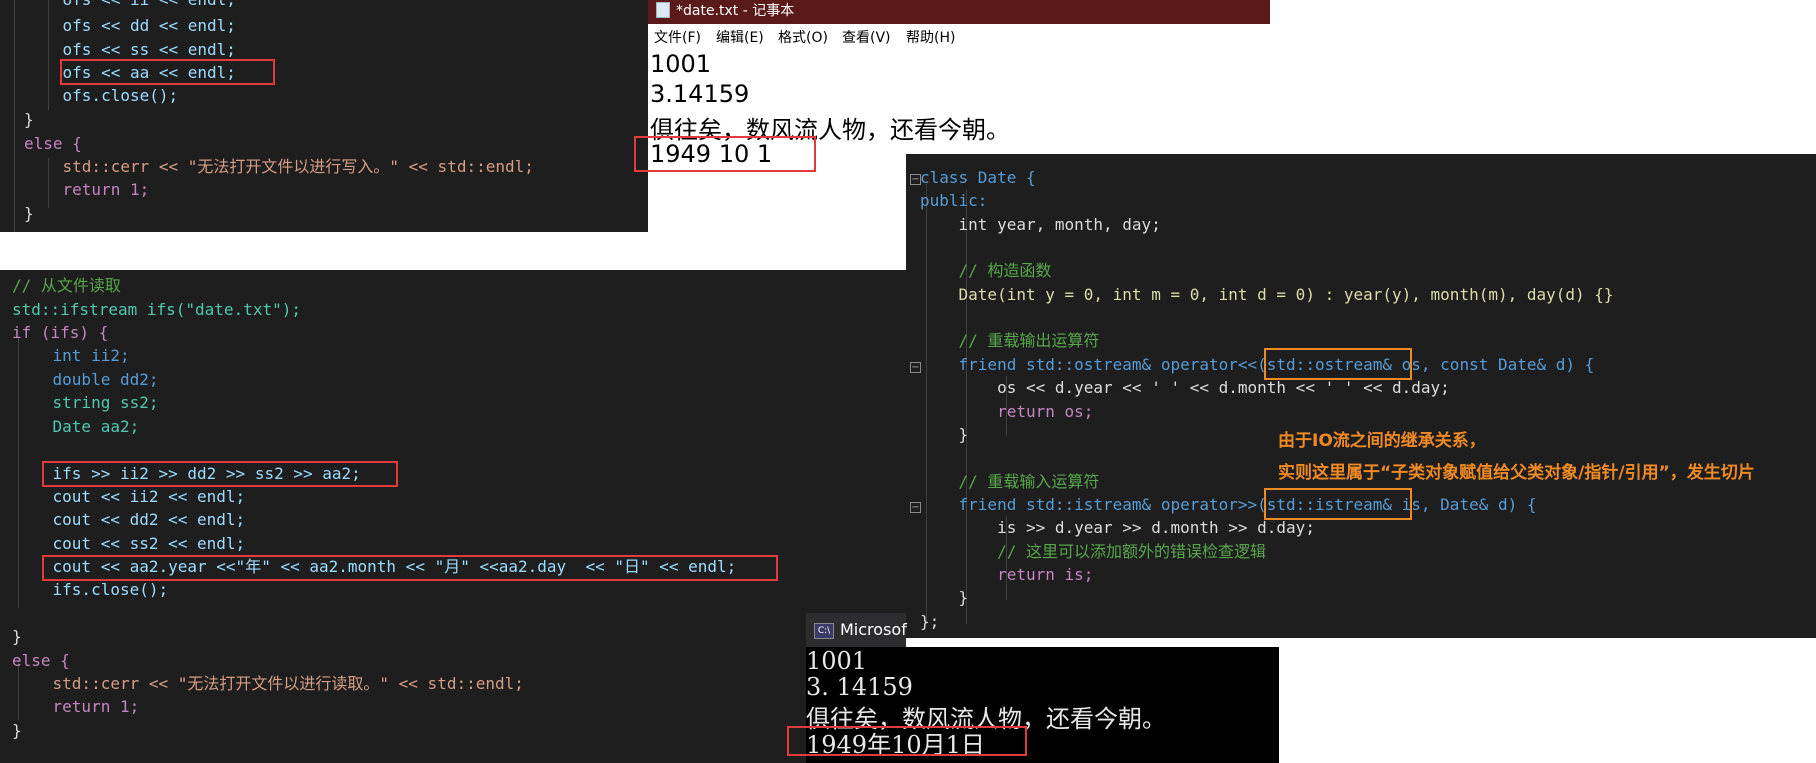  What do you see at coordinates (77, 426) in the screenshot?
I see `code-line: Date aa2;` at bounding box center [77, 426].